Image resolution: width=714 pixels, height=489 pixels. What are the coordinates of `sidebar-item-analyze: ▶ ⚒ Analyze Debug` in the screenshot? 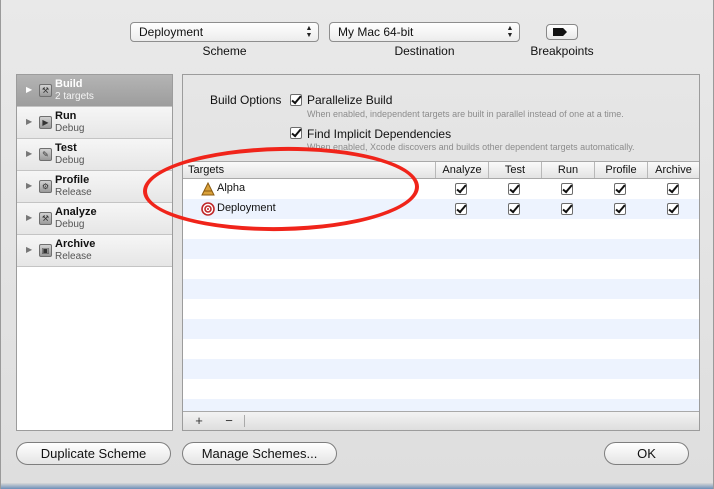 It's located at (94, 219).